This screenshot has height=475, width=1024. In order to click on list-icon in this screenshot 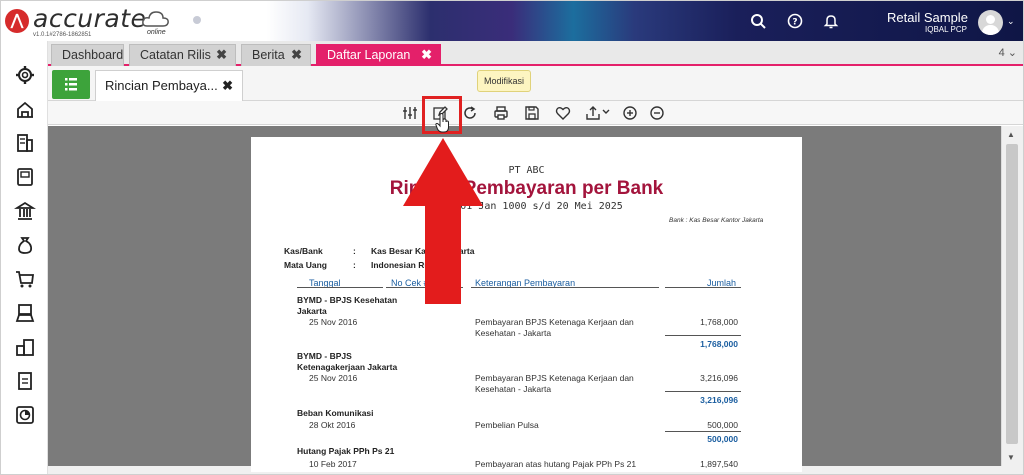, I will do `click(71, 84)`.